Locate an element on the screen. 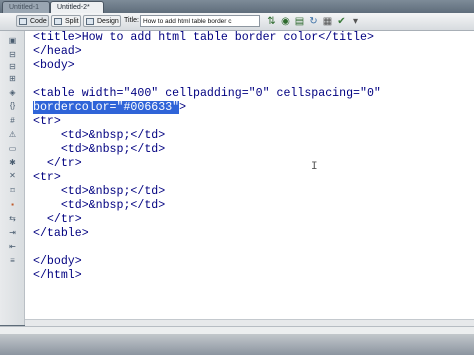  open-documents-icon: ▣ is located at coordinates (12, 41).